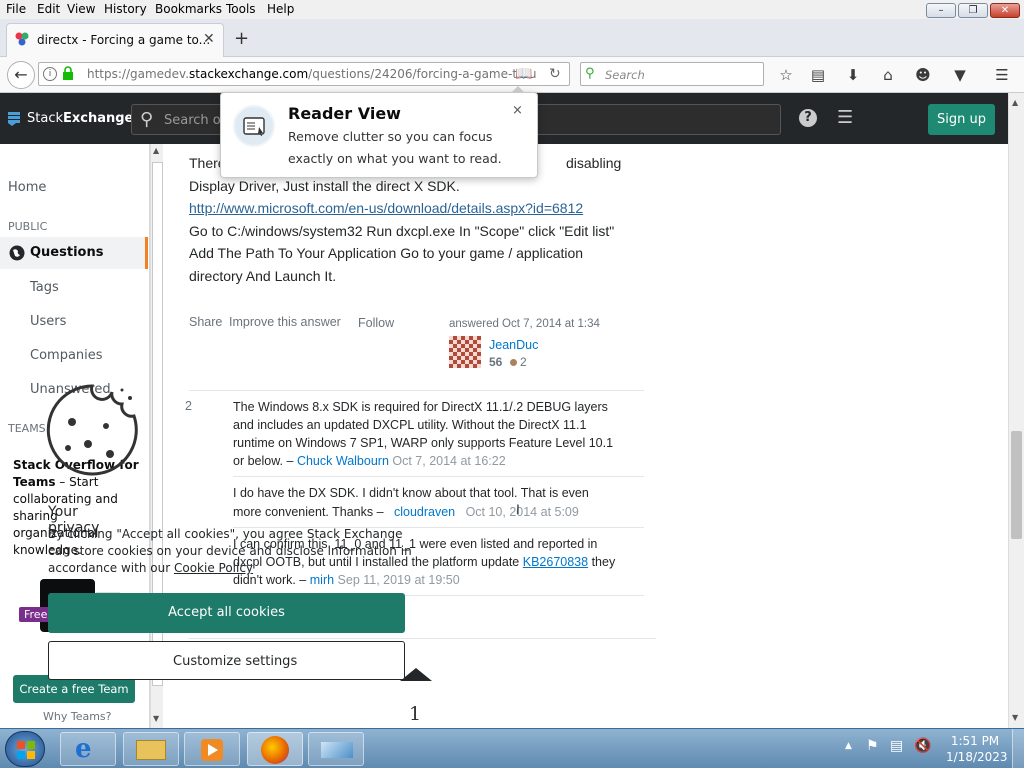 The image size is (1024, 772). Describe the element at coordinates (1002, 75) in the screenshot. I see `hamburger-menu-icon: ☰` at that location.